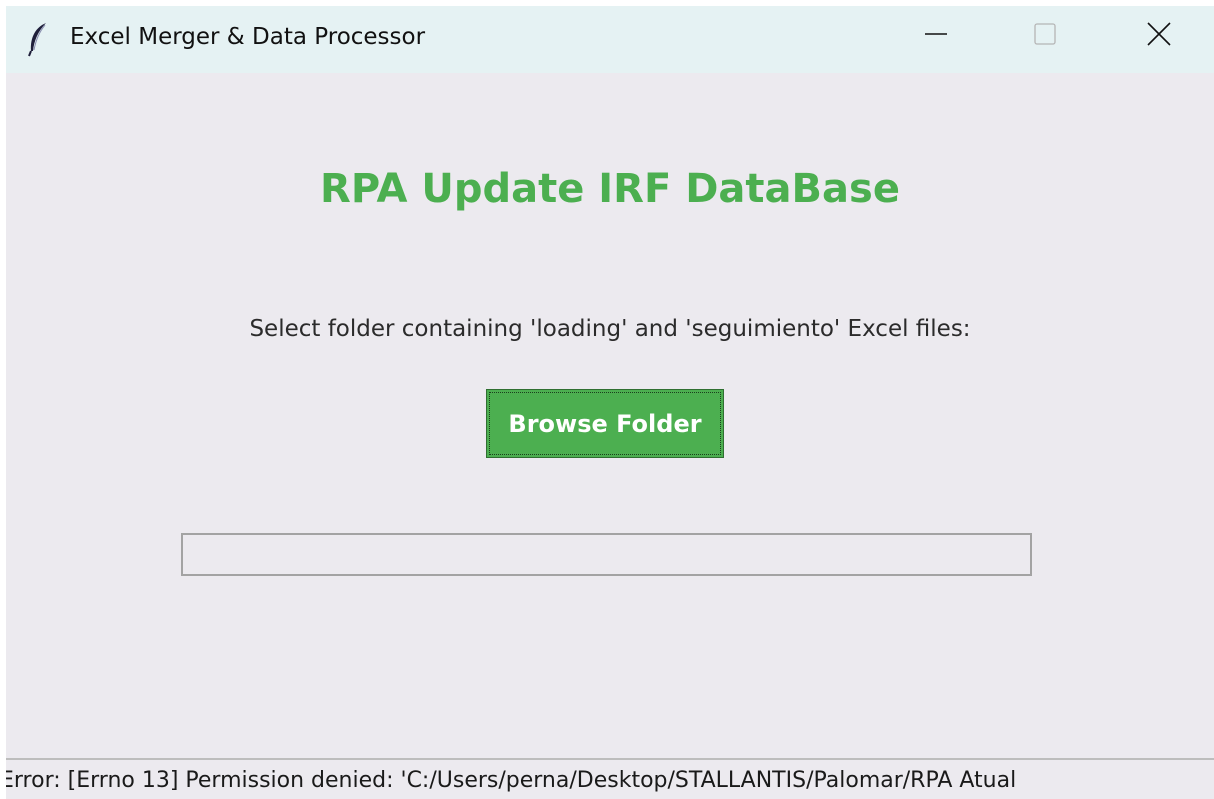  I want to click on window-title: Excel Merger & Data Processor, so click(248, 37).